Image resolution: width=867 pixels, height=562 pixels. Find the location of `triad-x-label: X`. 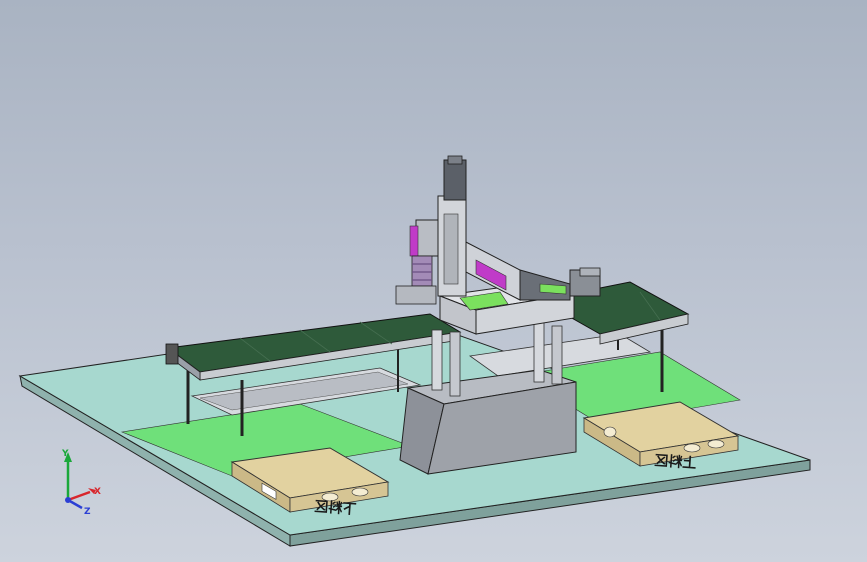

triad-x-label: X is located at coordinates (97, 492).